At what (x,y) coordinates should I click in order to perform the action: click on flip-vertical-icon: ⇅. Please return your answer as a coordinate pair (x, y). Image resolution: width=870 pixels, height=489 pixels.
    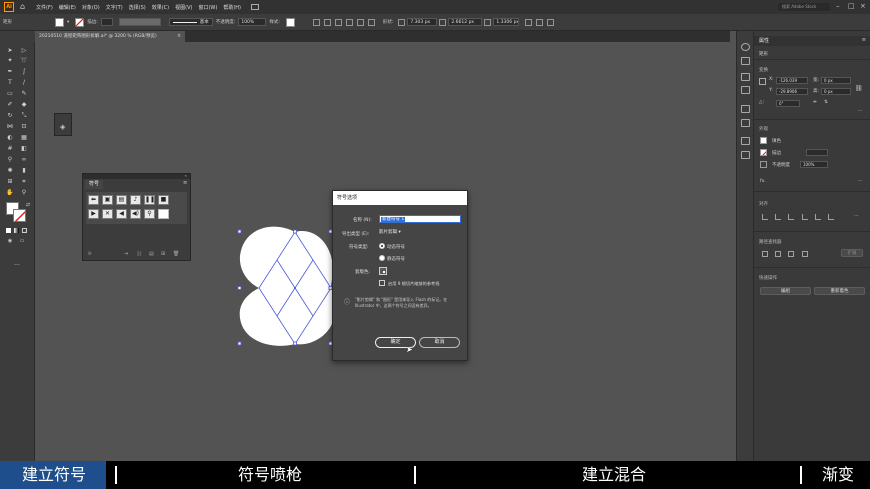
    Looking at the image, I should click on (826, 102).